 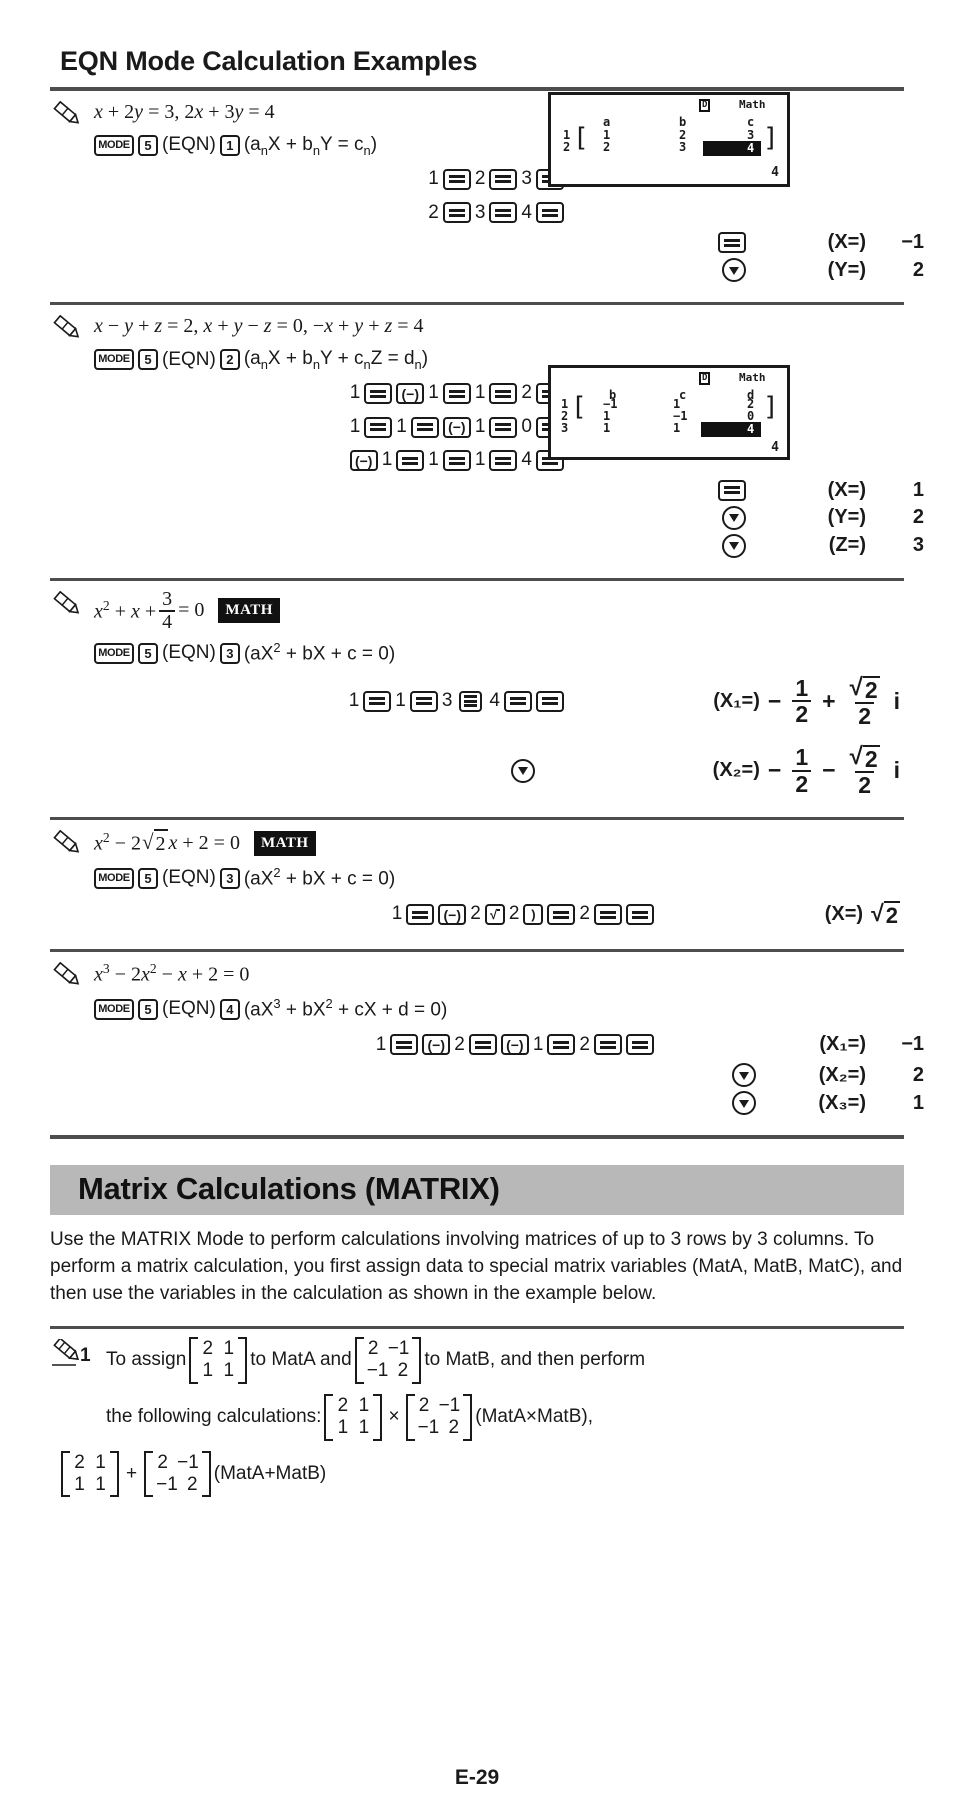 What do you see at coordinates (864, 714) in the screenshot?
I see `fraction-denominator: 2` at bounding box center [864, 714].